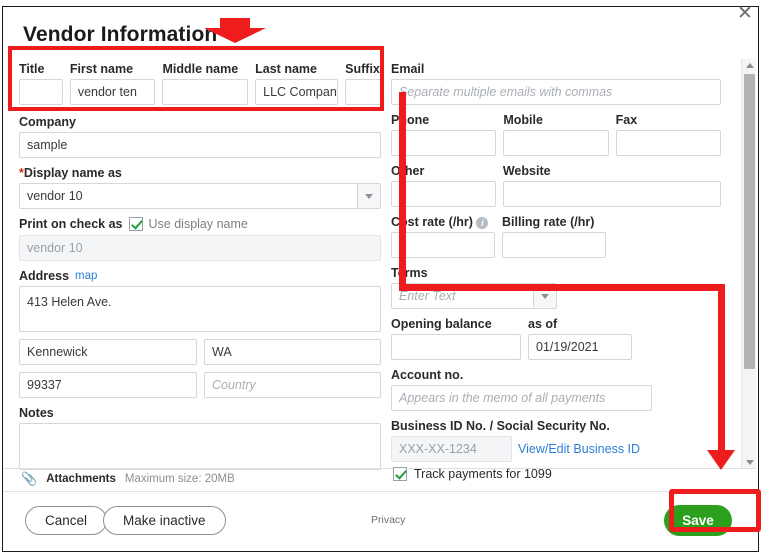  What do you see at coordinates (521, 398) in the screenshot?
I see `account-no-input: Appears in the memo of all payments` at bounding box center [521, 398].